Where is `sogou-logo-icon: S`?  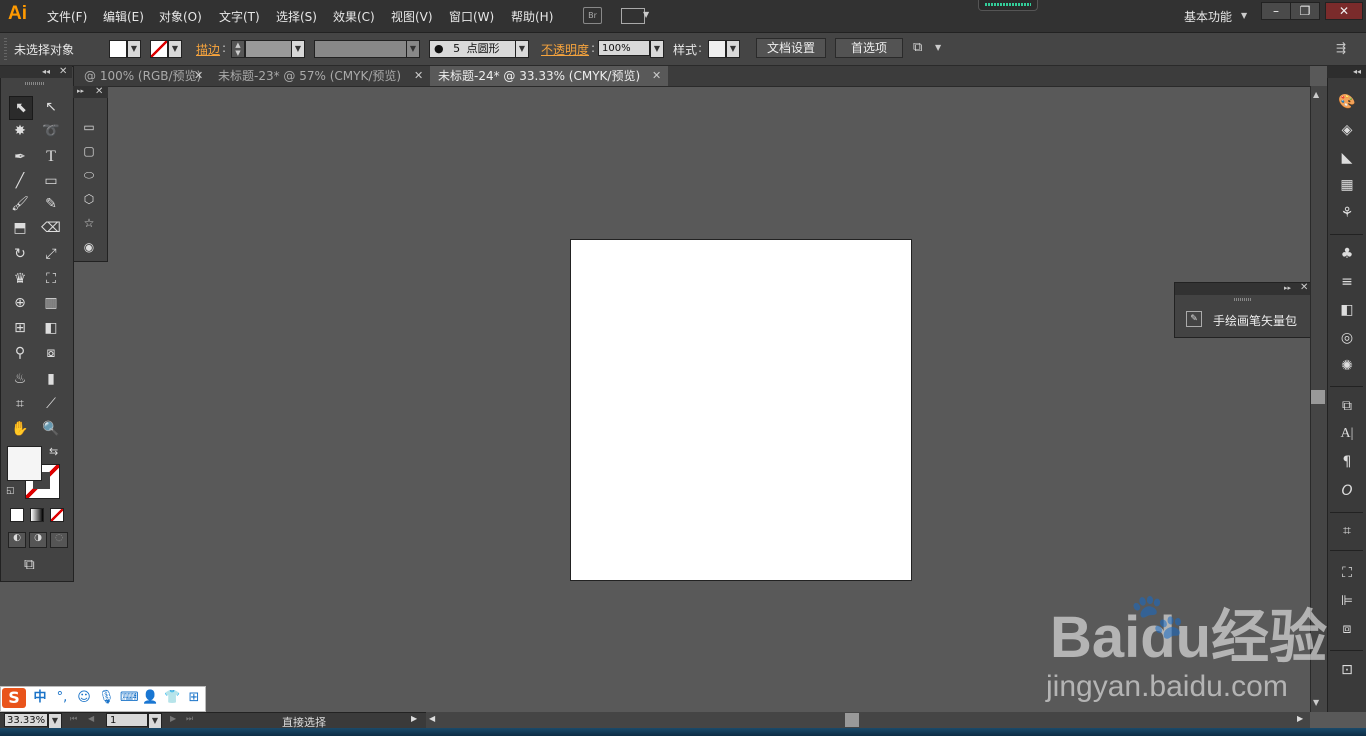 sogou-logo-icon: S is located at coordinates (14, 698).